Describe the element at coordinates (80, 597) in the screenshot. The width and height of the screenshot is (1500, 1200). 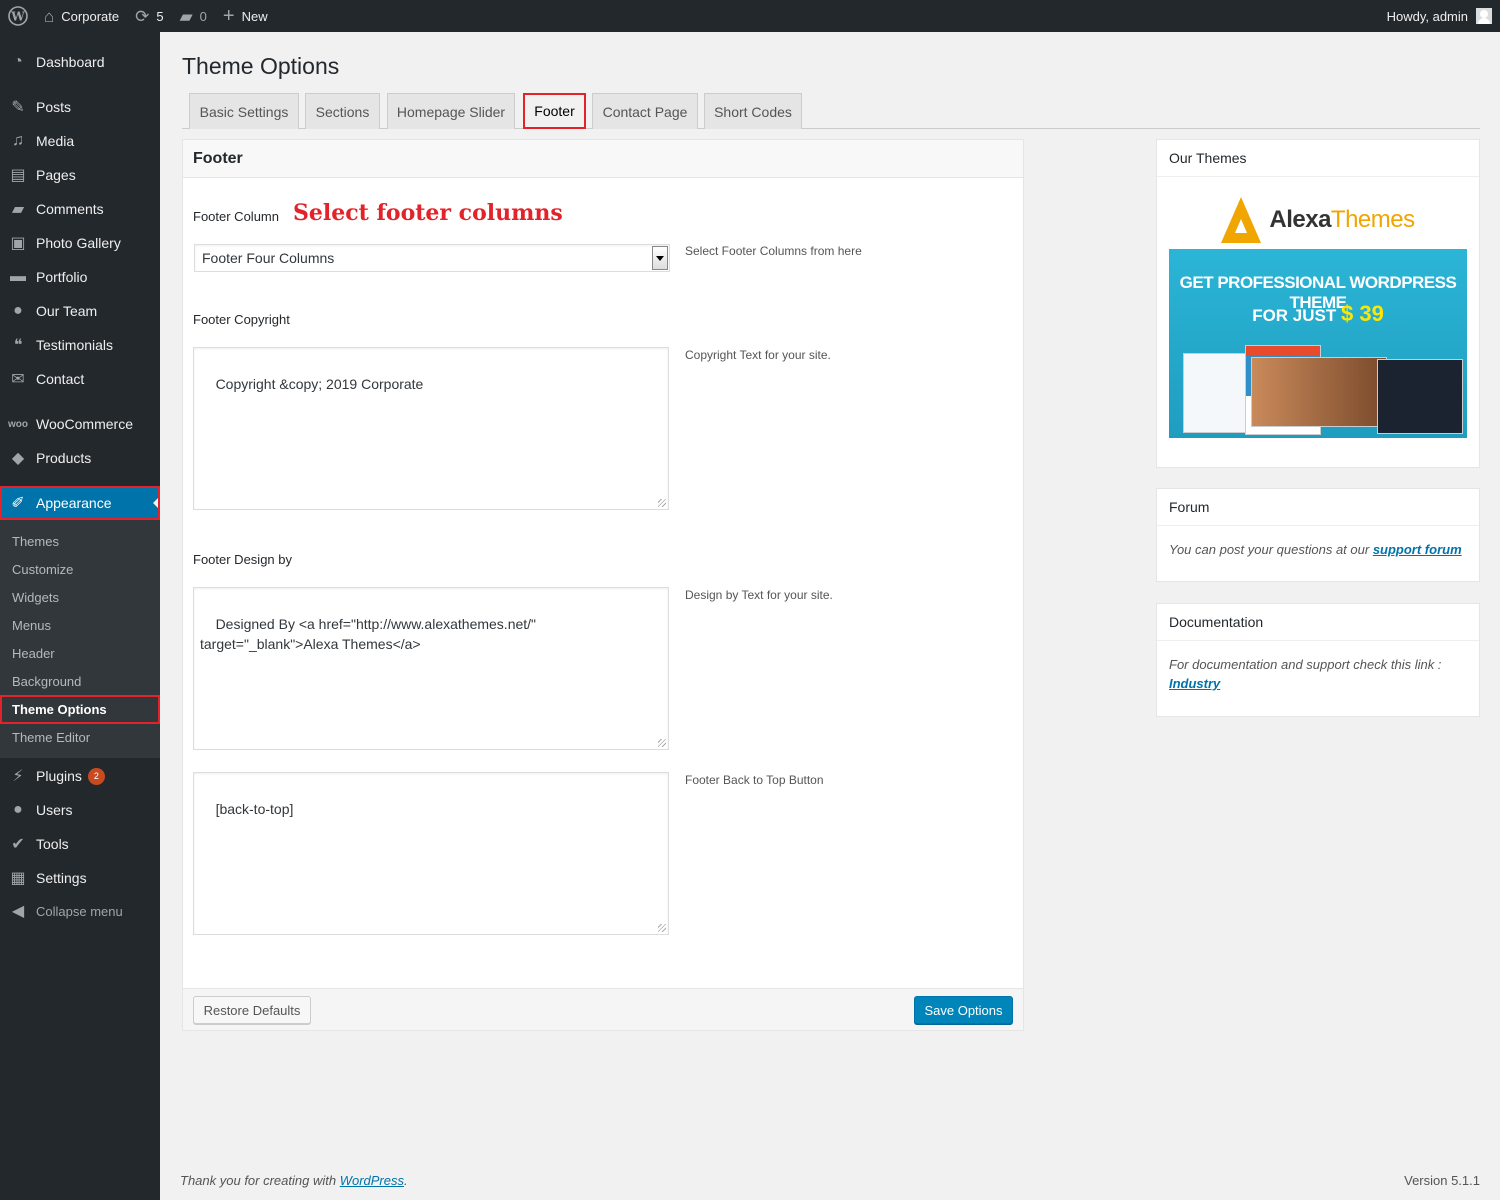
I see `submenu-widgets: Widgets` at that location.